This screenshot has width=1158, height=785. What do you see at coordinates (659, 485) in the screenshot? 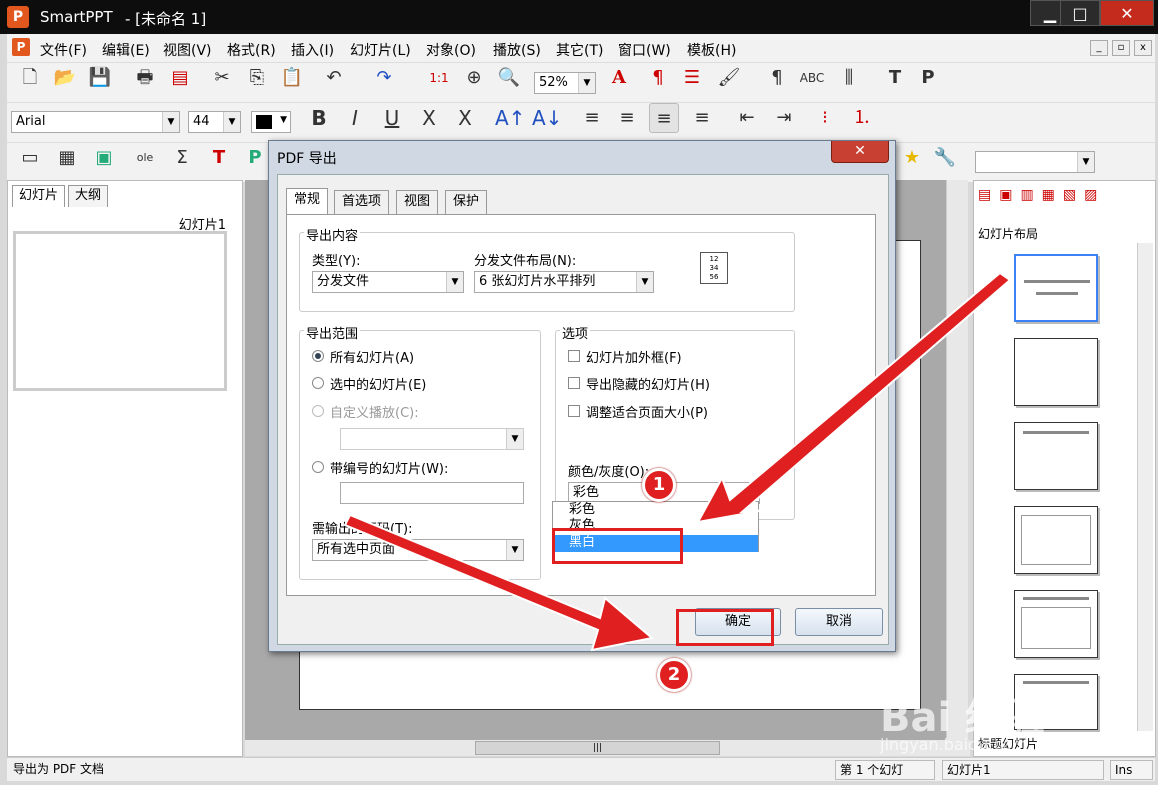
I see `badge-step-1: 1` at bounding box center [659, 485].